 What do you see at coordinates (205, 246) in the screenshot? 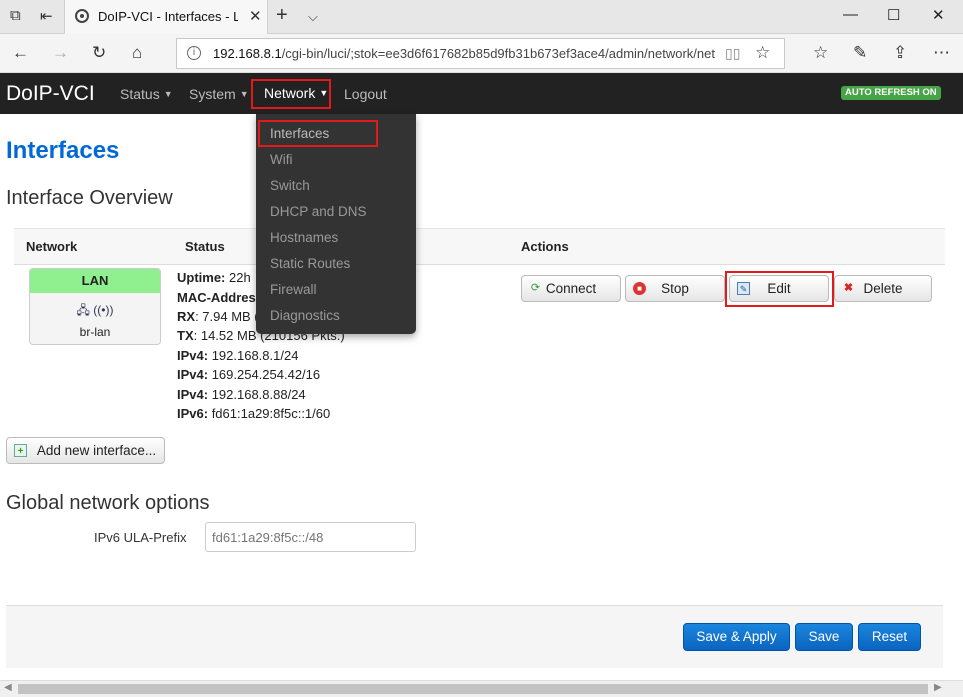
I see `col-status: Status` at bounding box center [205, 246].